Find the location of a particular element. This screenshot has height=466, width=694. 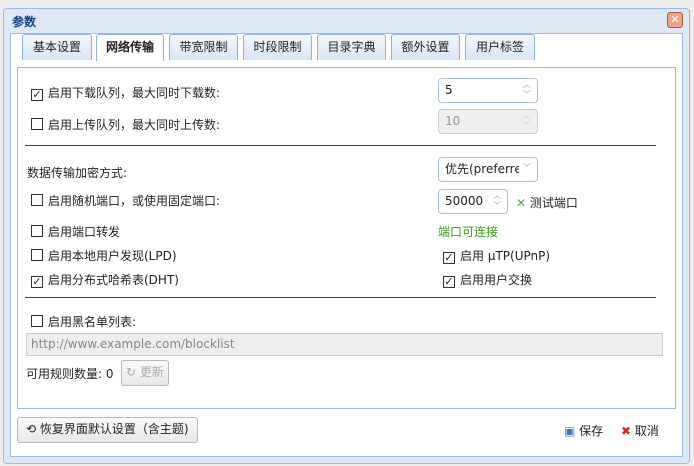

port-spinner: 50000 ︿ ﹀ is located at coordinates (473, 201).